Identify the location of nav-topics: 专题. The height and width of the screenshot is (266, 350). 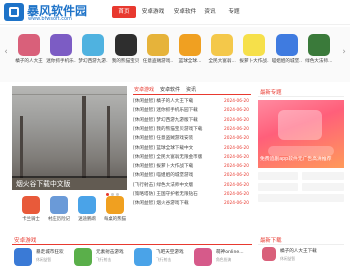
(234, 12).